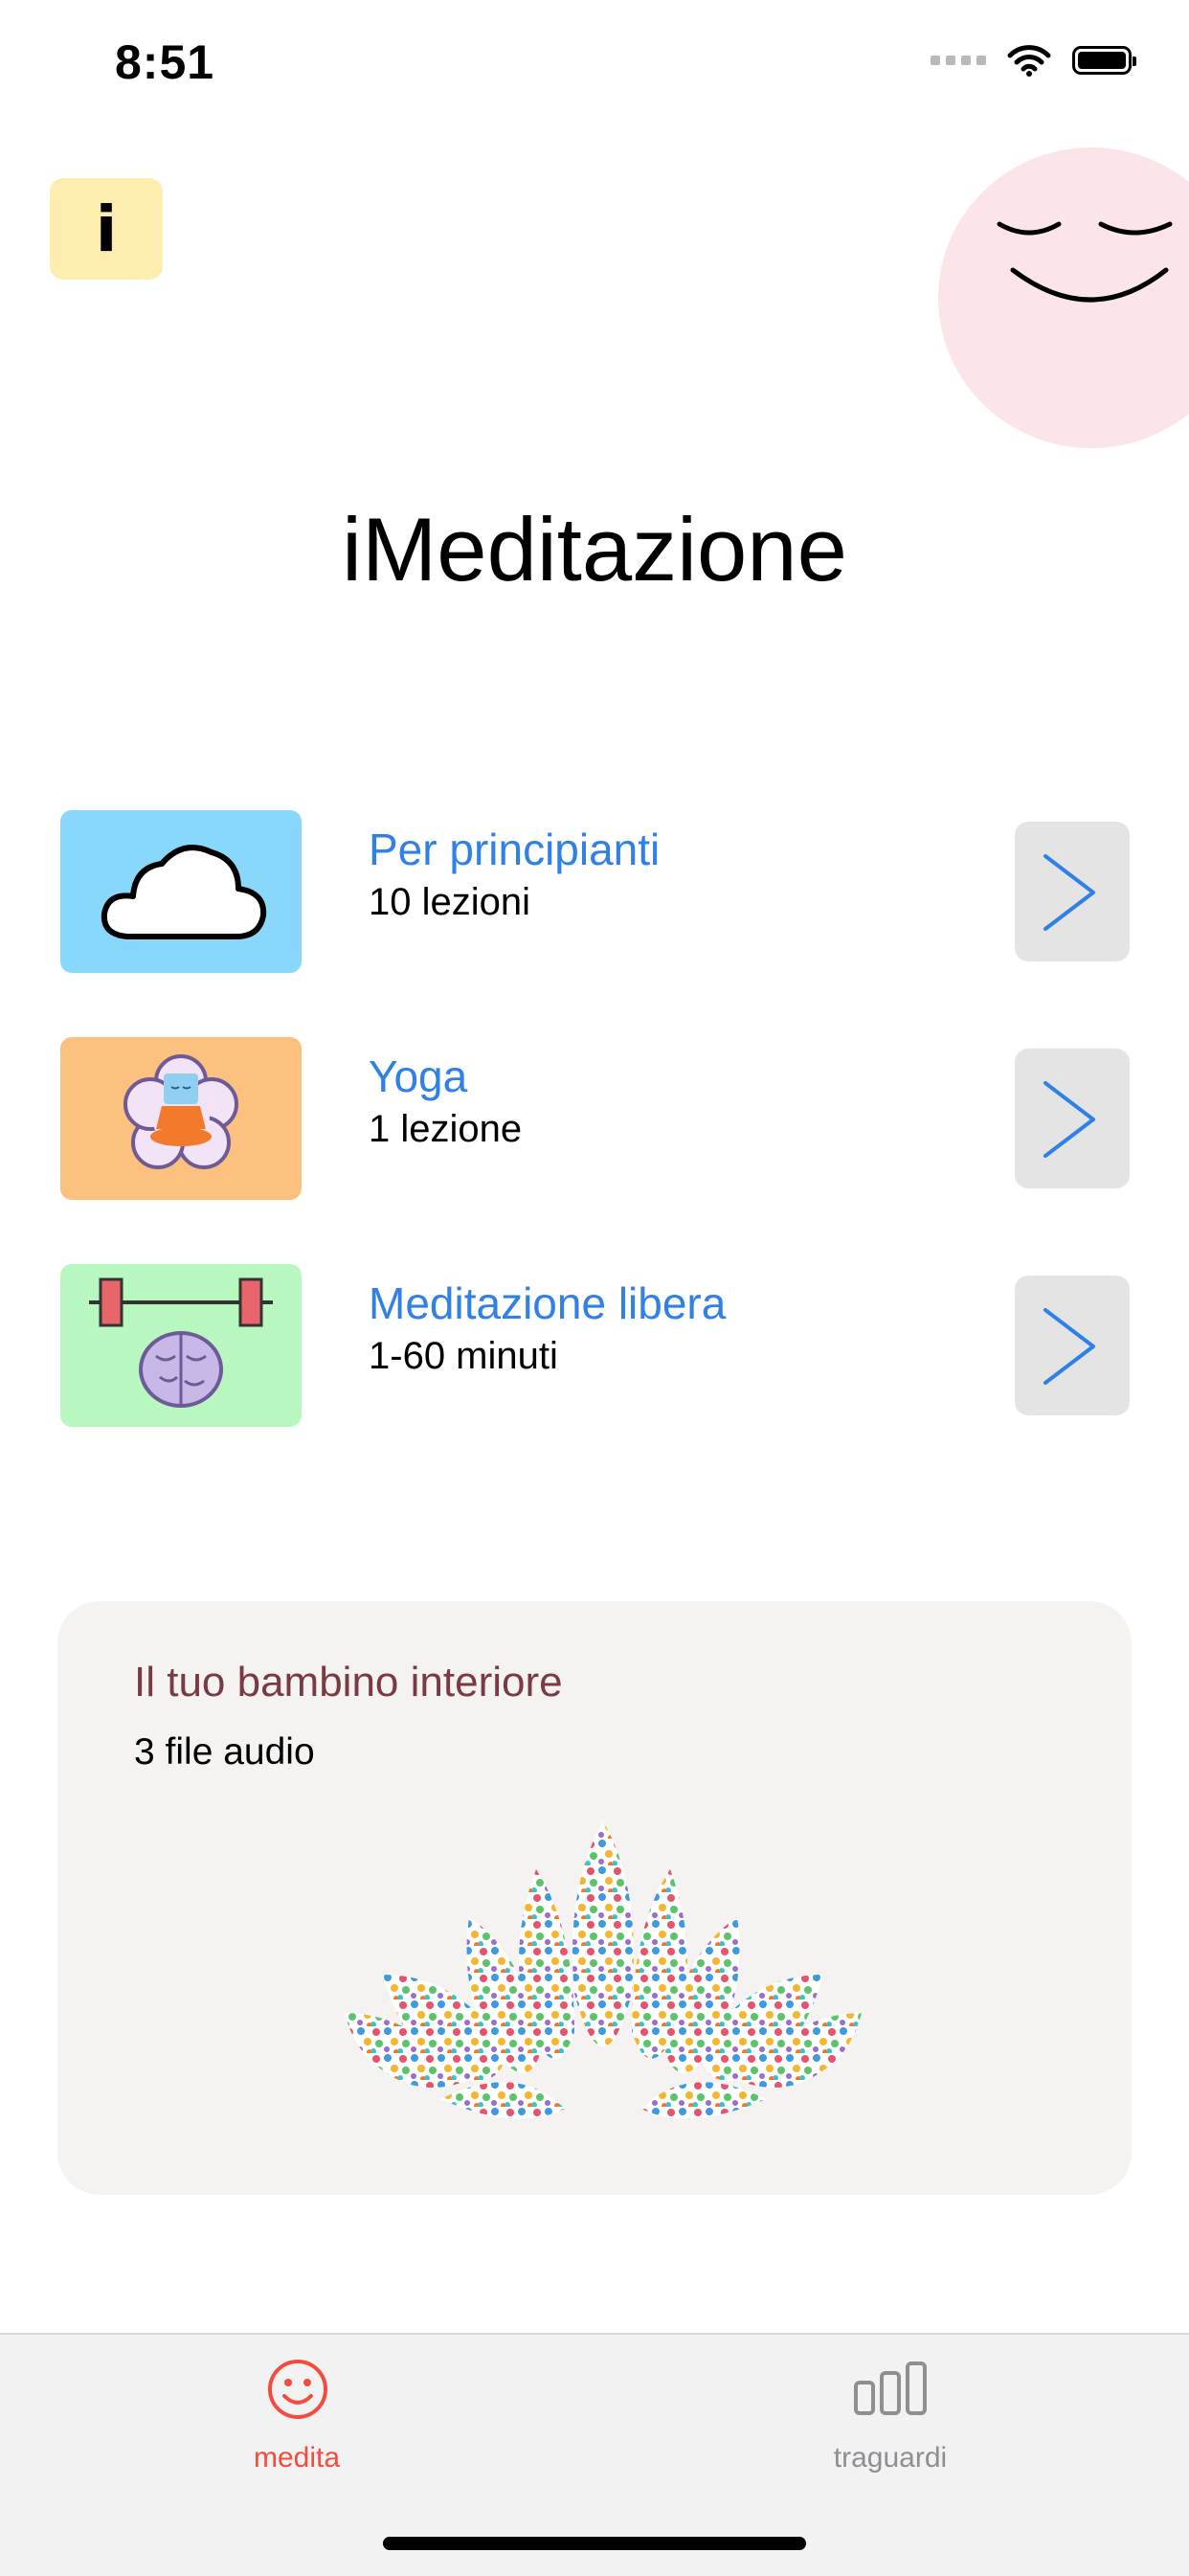 Image resolution: width=1189 pixels, height=2576 pixels. I want to click on course-subtitle: 1-60 minuti, so click(463, 1356).